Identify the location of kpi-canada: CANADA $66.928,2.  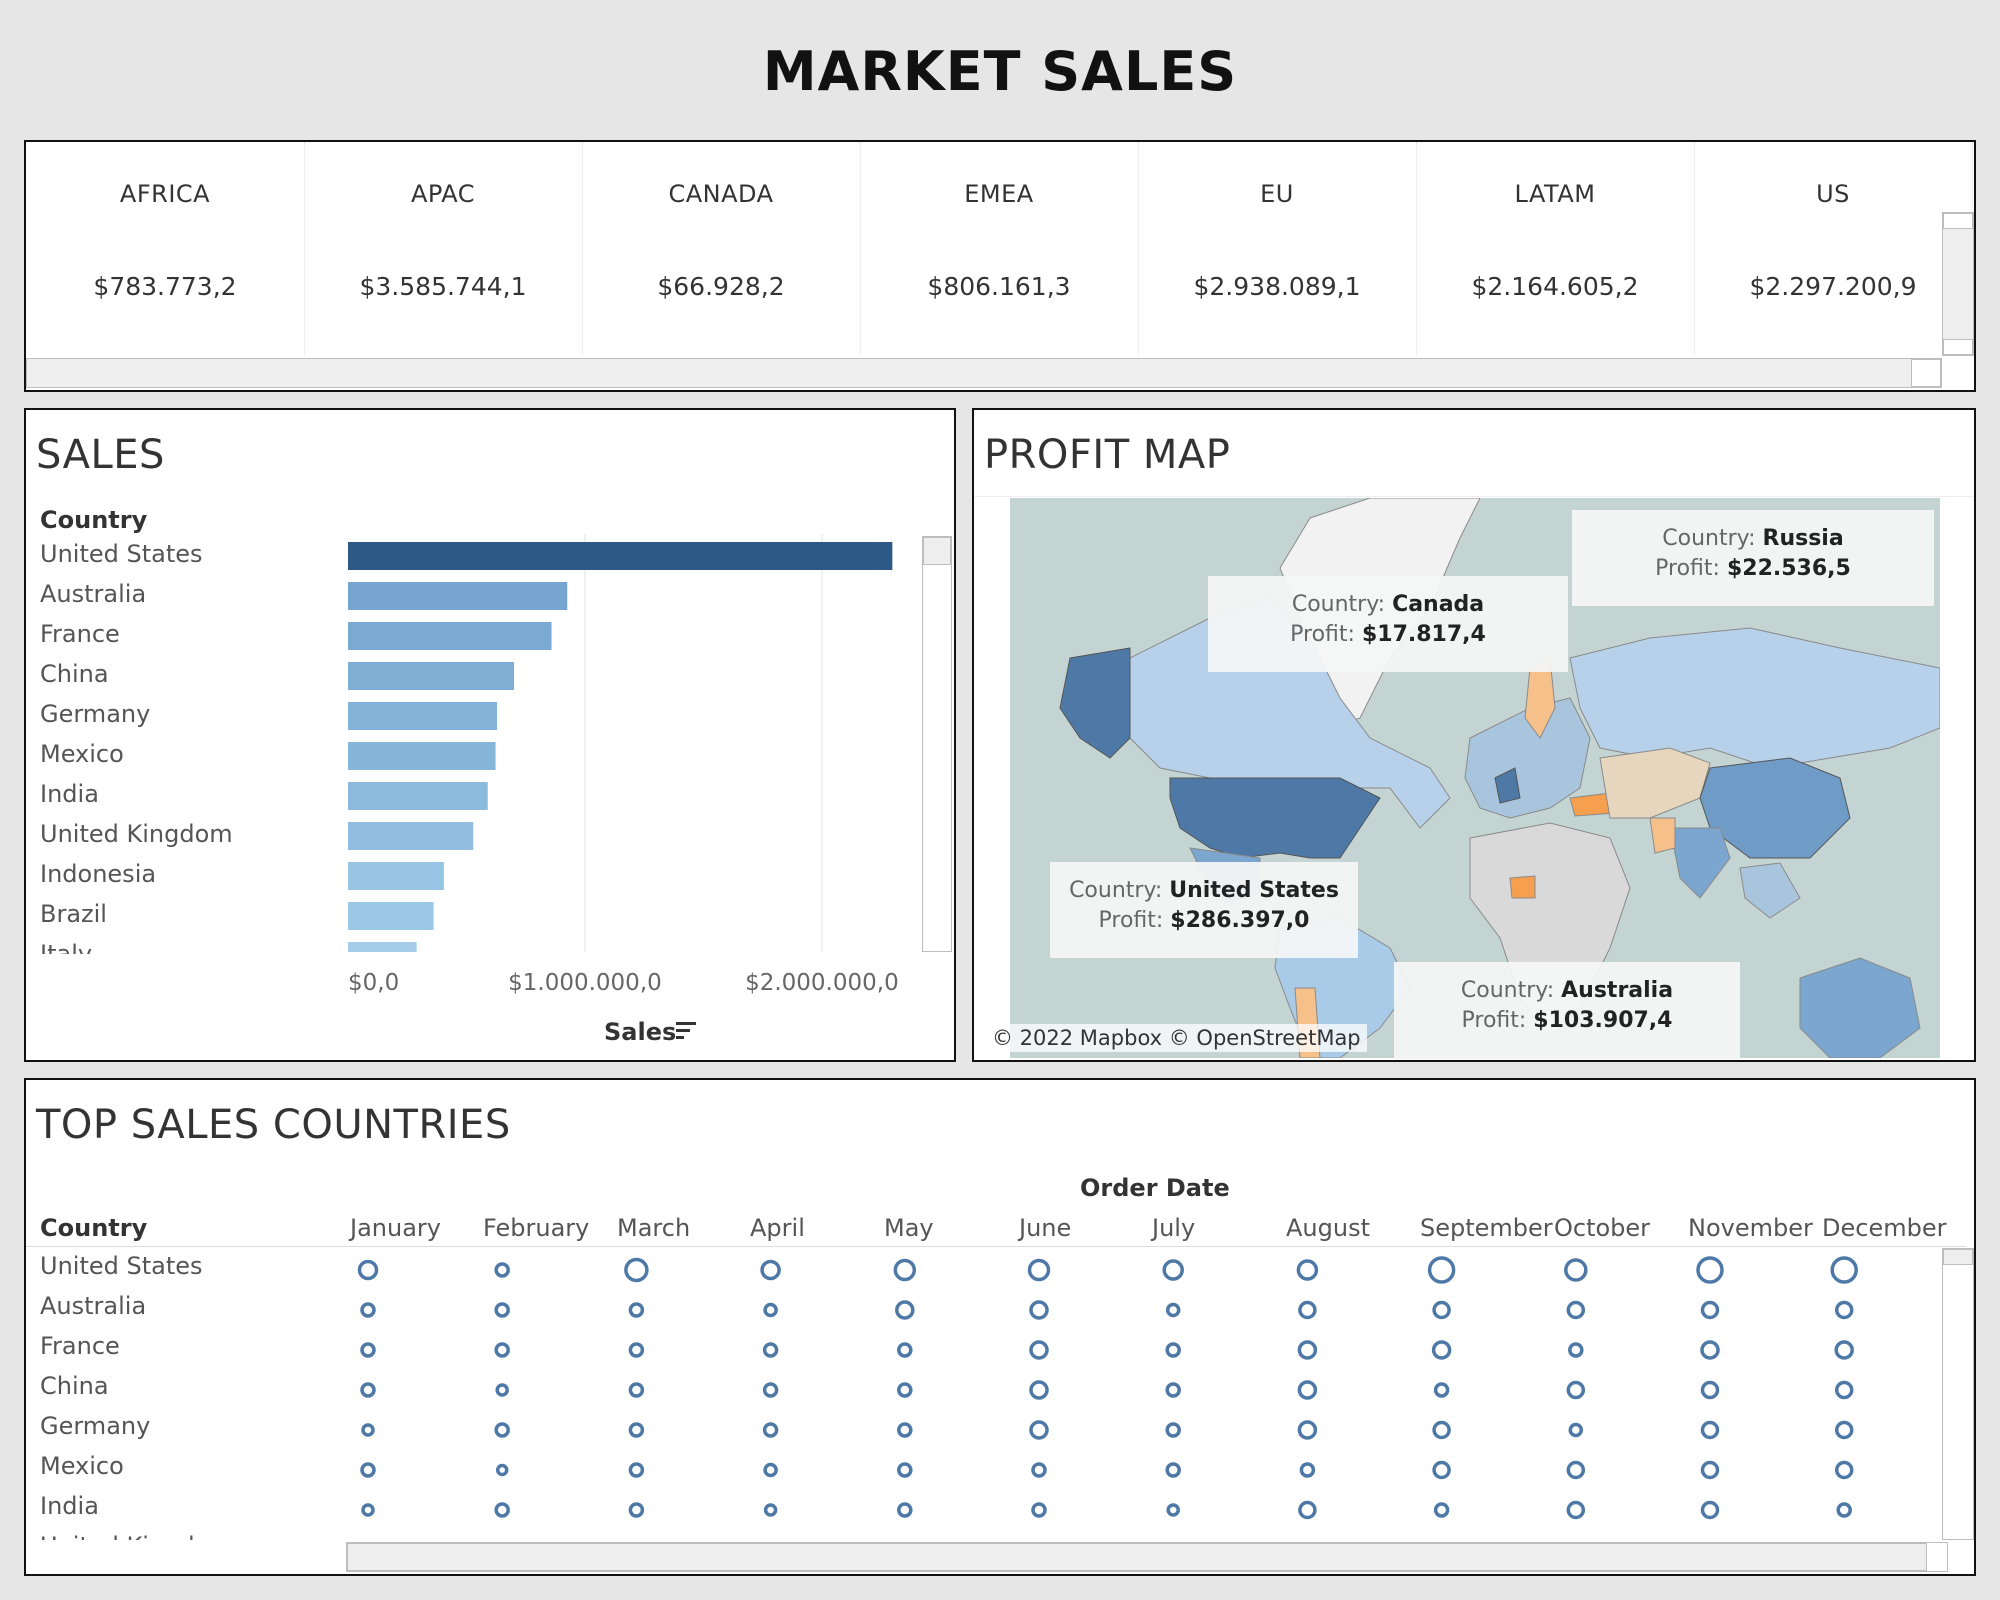
(721, 249).